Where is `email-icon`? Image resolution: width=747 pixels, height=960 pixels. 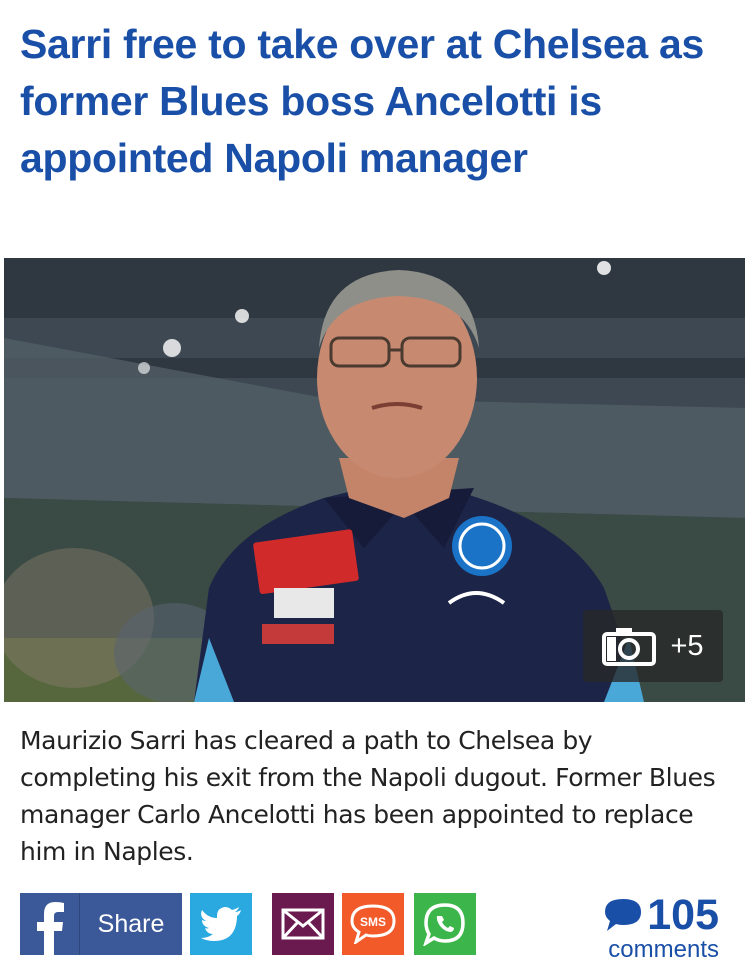 email-icon is located at coordinates (303, 924).